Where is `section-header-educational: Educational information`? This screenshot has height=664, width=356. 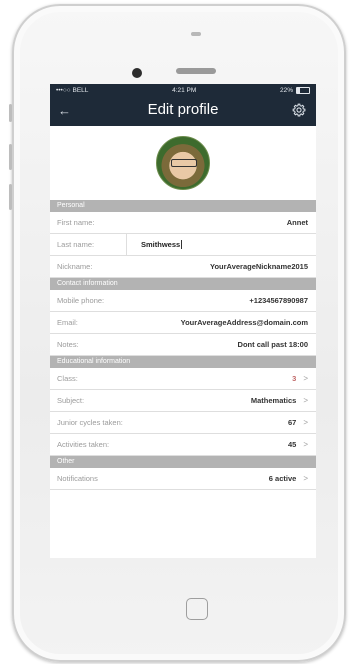
section-header-educational: Educational information is located at coordinates (183, 362).